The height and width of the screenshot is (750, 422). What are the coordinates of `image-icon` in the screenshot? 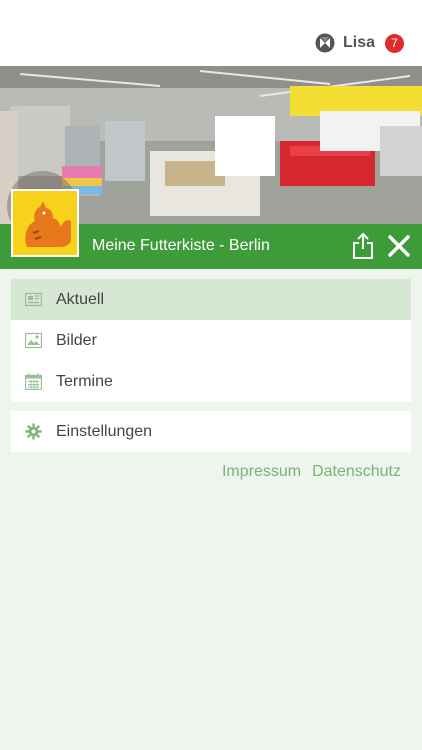 It's located at (33, 340).